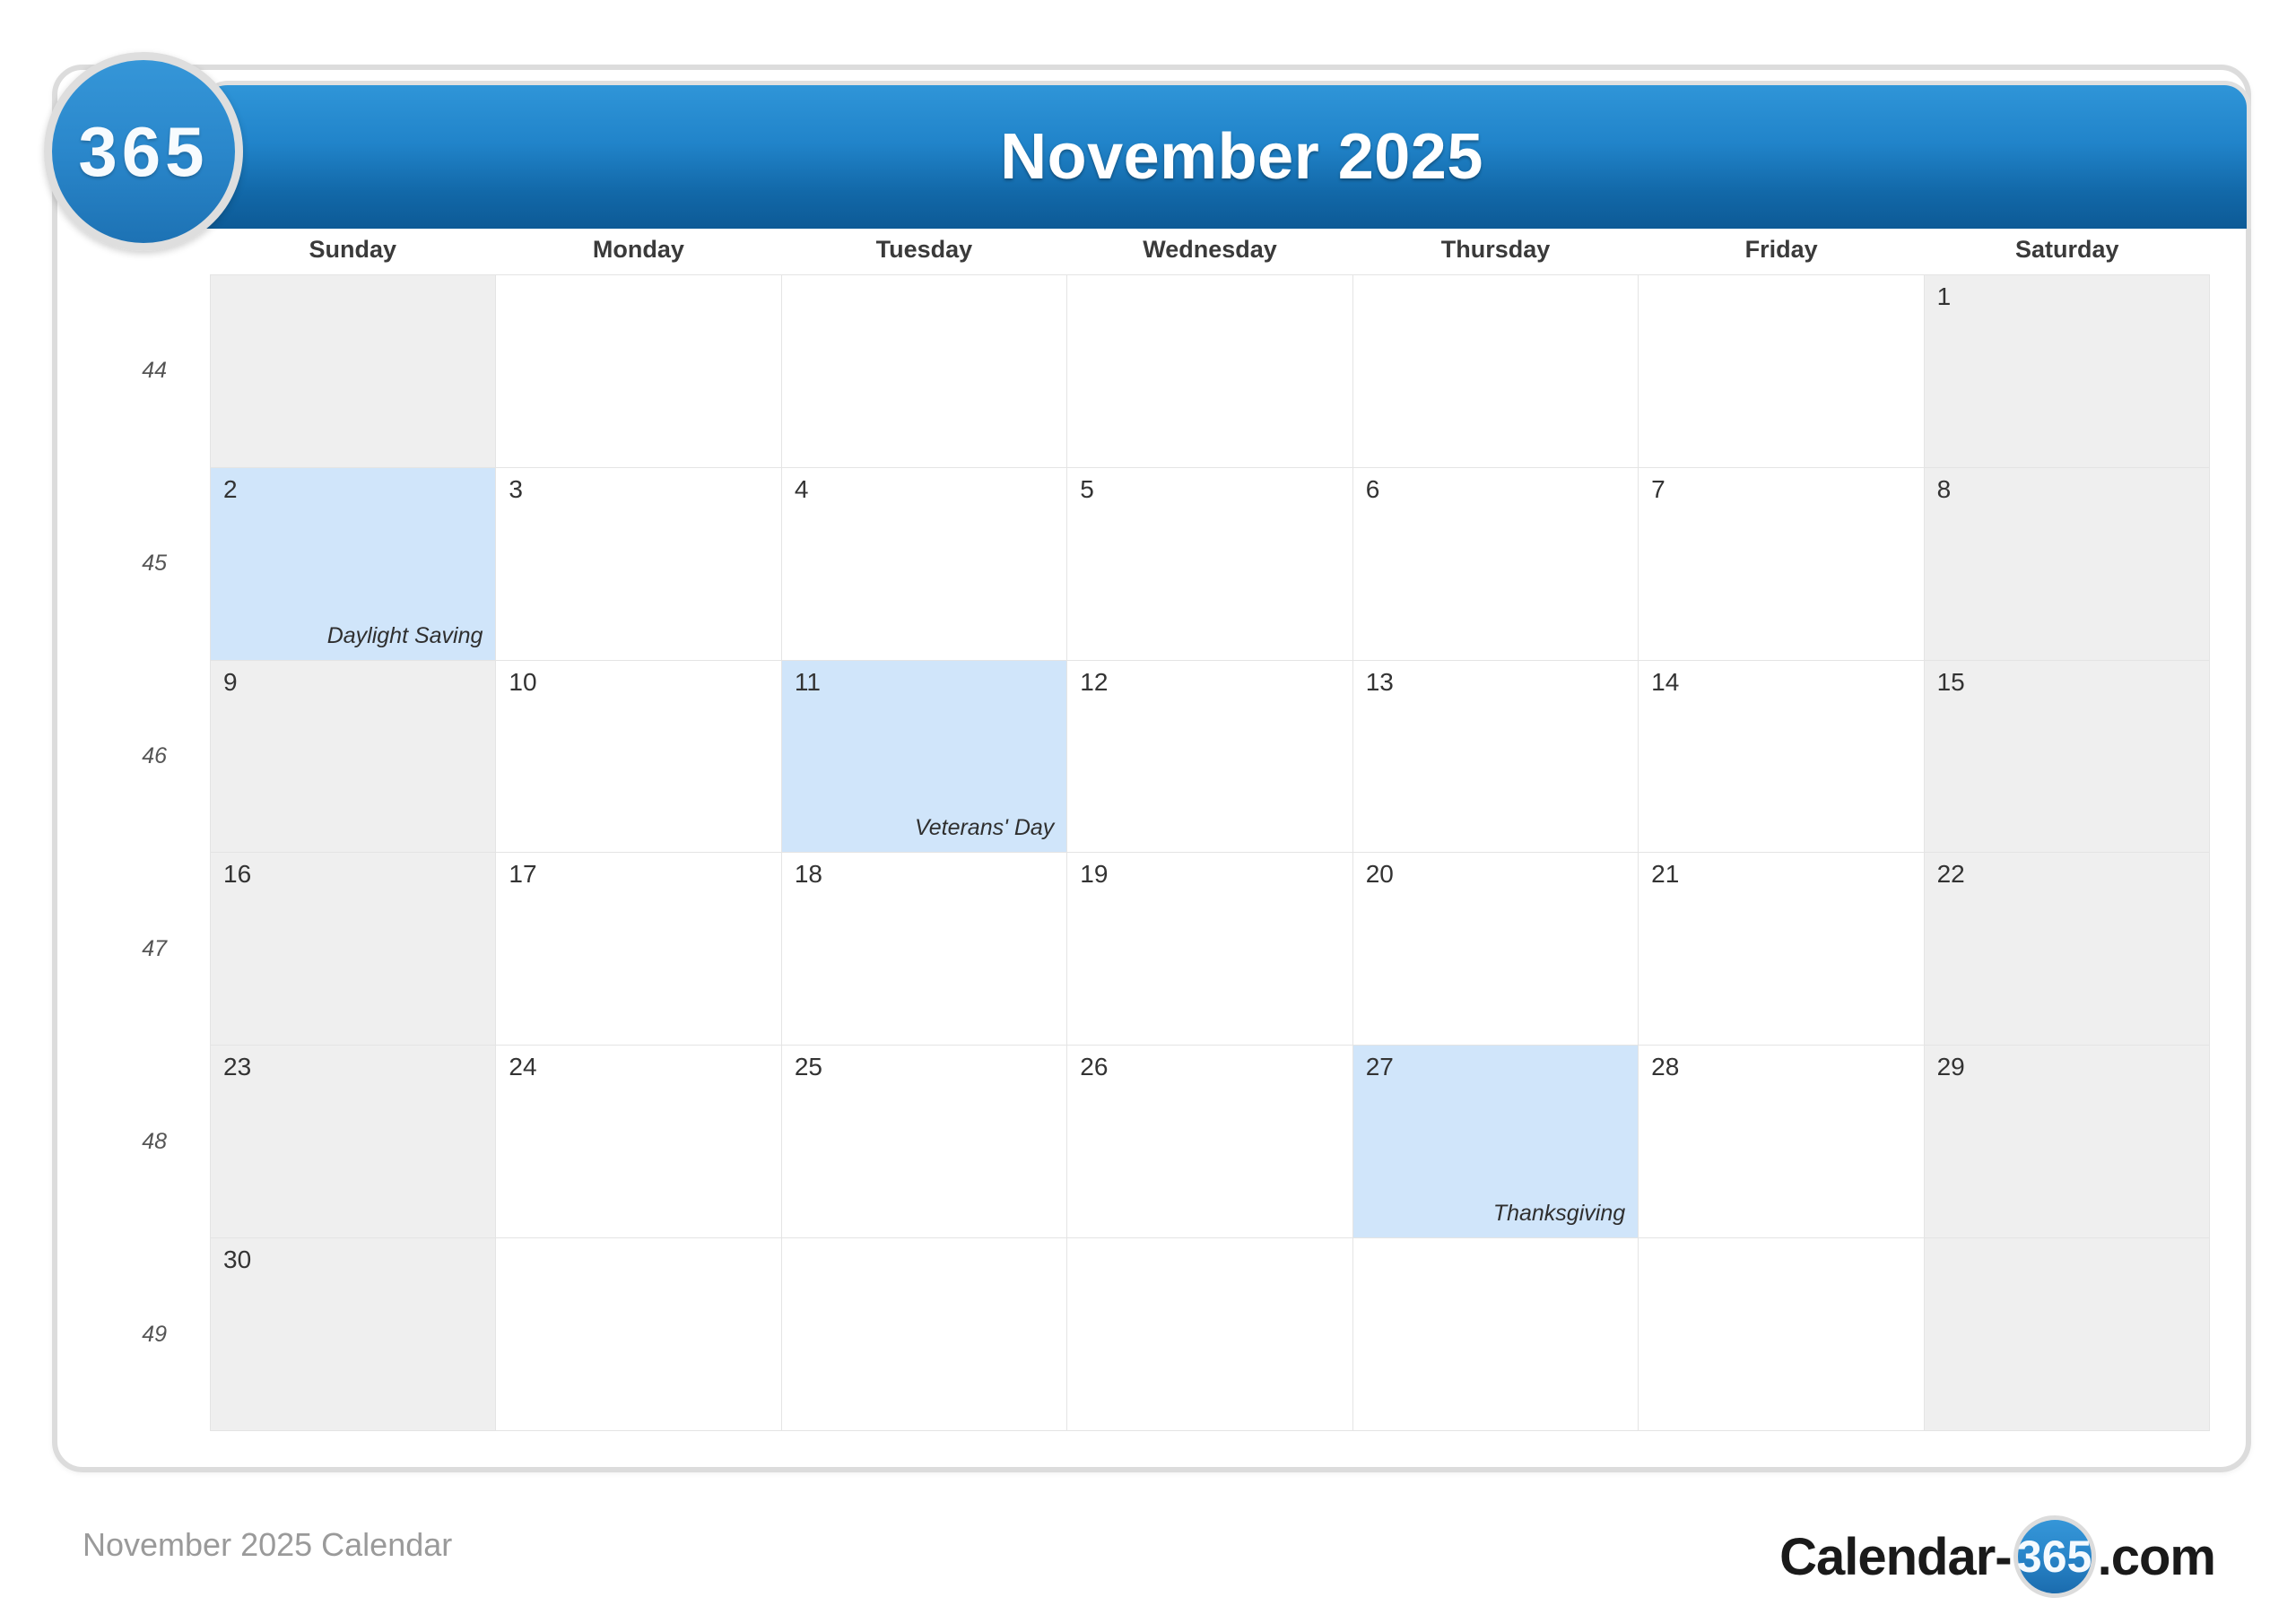 The image size is (2296, 1623). Describe the element at coordinates (1944, 296) in the screenshot. I see `day-number: 1` at that location.